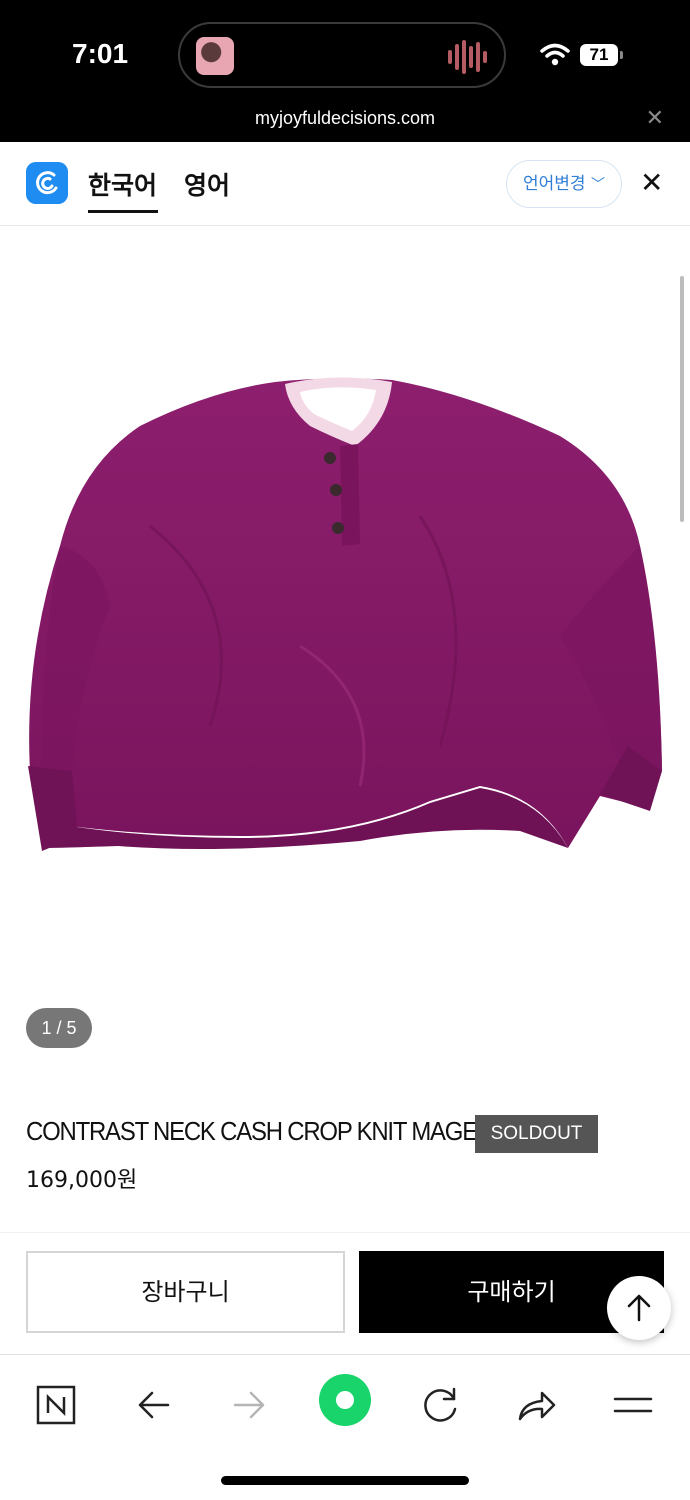 The height and width of the screenshot is (1500, 690). I want to click on translate-app-logo-icon, so click(47, 183).